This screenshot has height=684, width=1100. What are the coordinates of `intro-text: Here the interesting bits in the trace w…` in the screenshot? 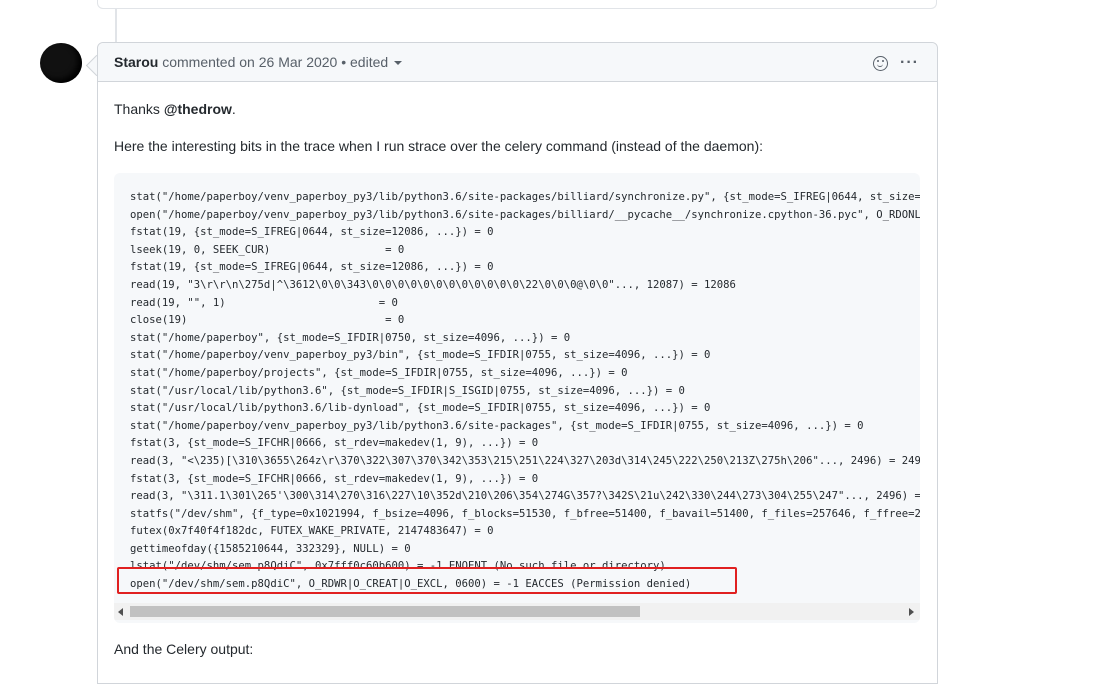 It's located at (438, 146).